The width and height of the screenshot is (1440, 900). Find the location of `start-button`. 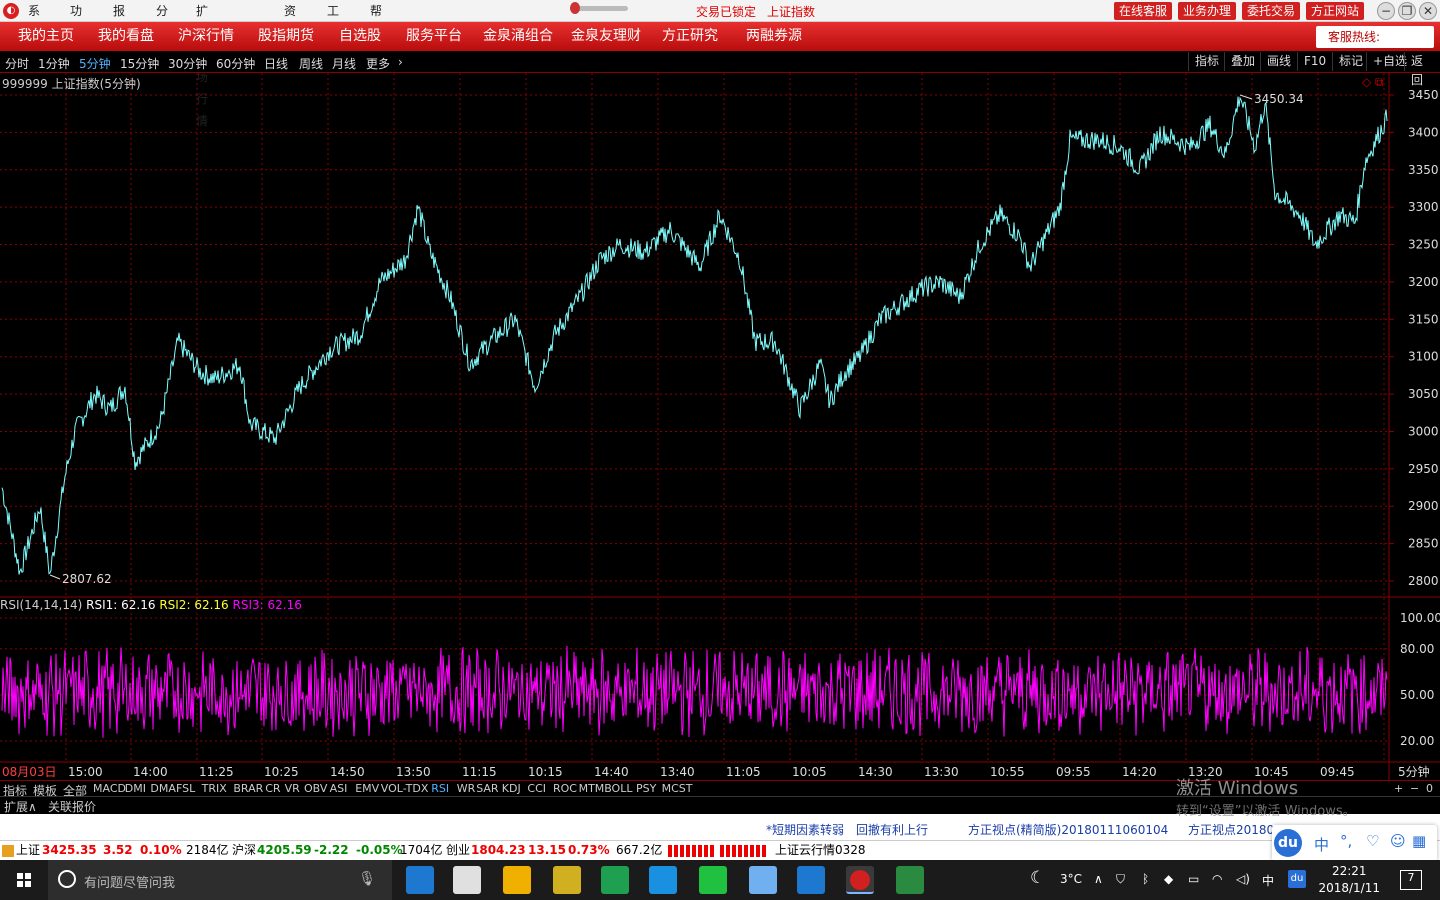

start-button is located at coordinates (24, 880).